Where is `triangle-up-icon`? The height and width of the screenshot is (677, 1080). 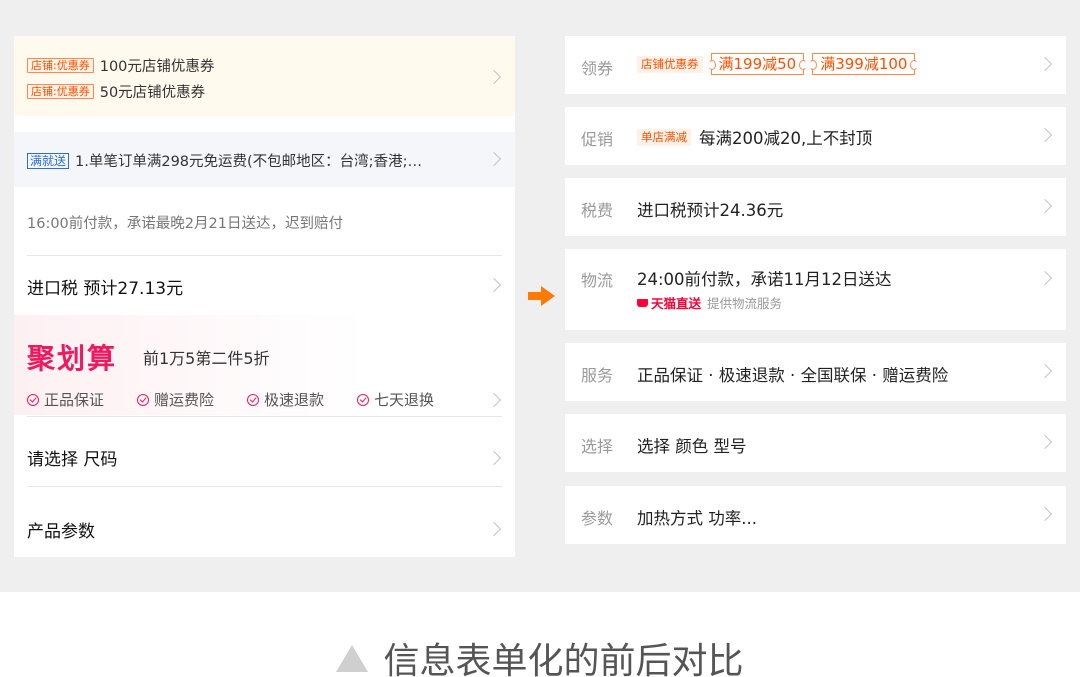 triangle-up-icon is located at coordinates (352, 658).